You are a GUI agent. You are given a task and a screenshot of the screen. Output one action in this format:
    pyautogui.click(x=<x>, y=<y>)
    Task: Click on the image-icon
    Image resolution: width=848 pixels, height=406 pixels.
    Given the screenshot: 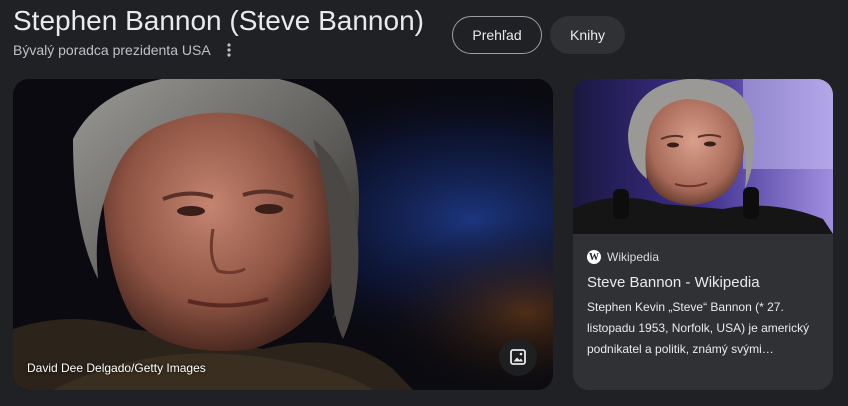 What is the action you would take?
    pyautogui.click(x=518, y=357)
    